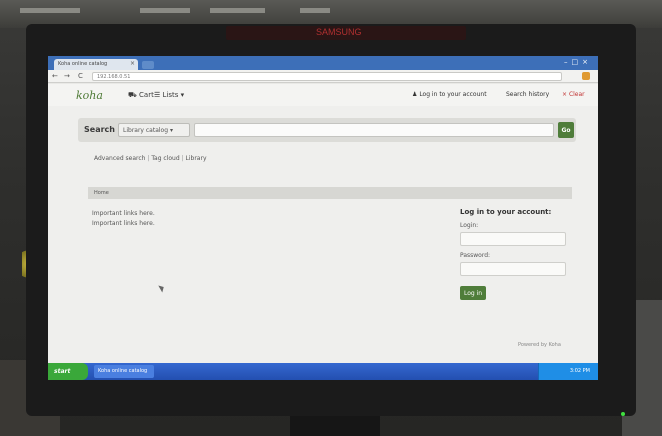 This screenshot has width=662, height=436. What do you see at coordinates (527, 94) in the screenshot?
I see `search-history-link: Search history` at bounding box center [527, 94].